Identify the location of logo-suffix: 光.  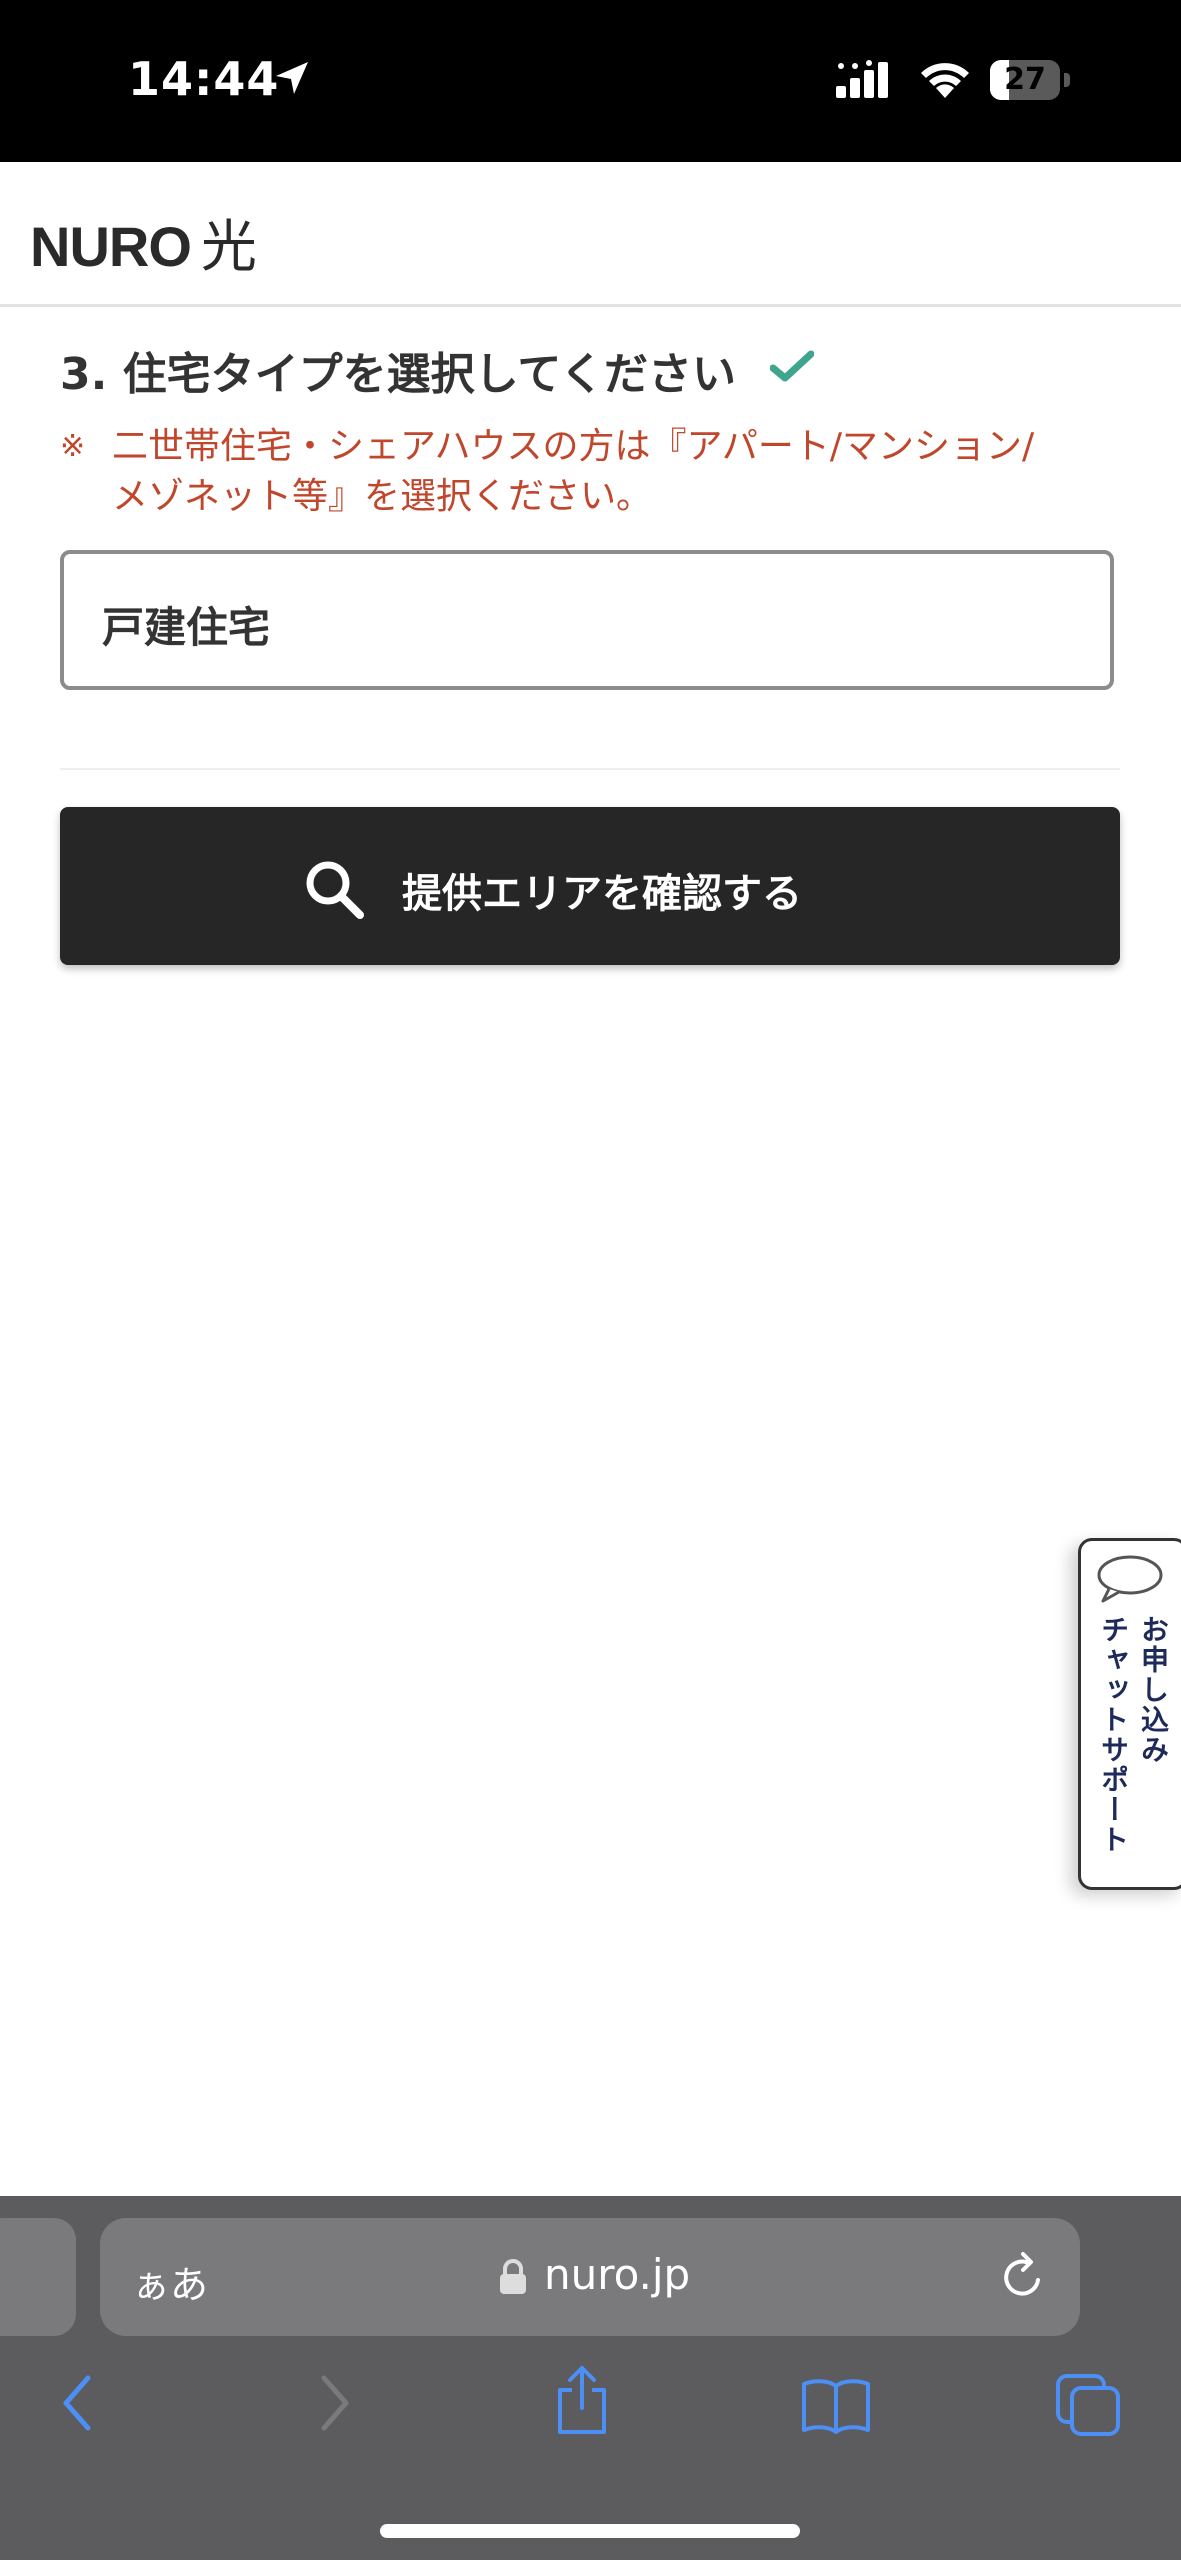
(228, 247).